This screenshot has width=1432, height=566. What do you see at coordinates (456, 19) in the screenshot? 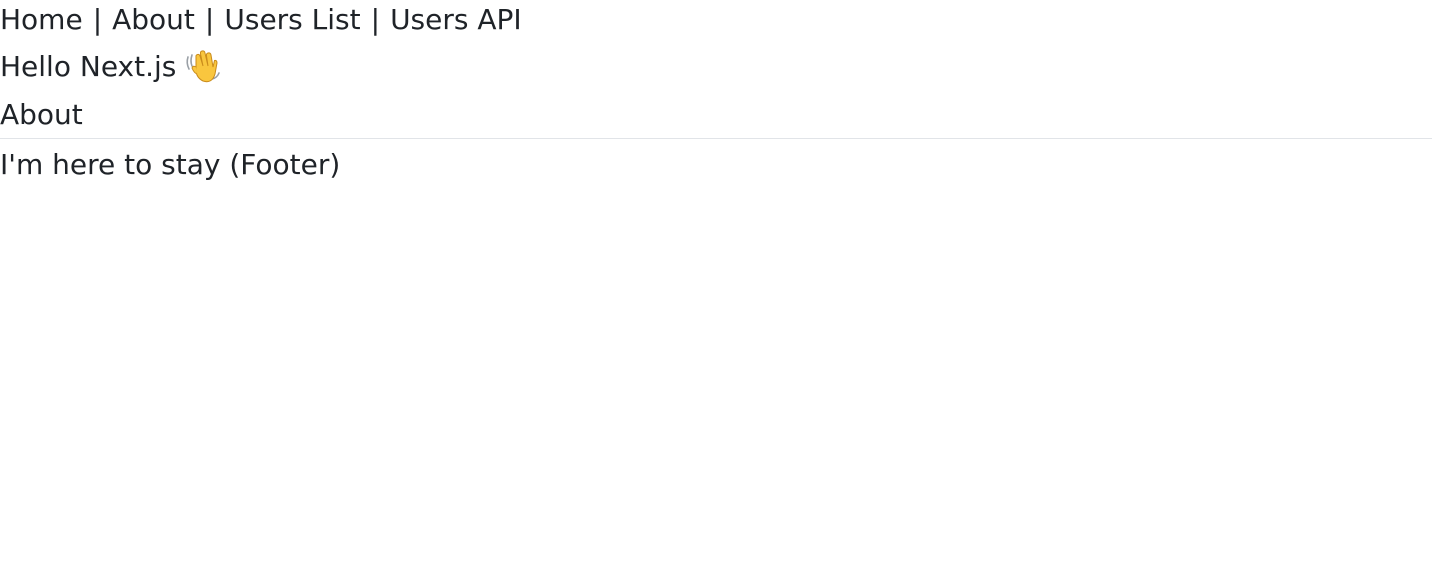
I see `nav-link-users-api: Users API` at bounding box center [456, 19].